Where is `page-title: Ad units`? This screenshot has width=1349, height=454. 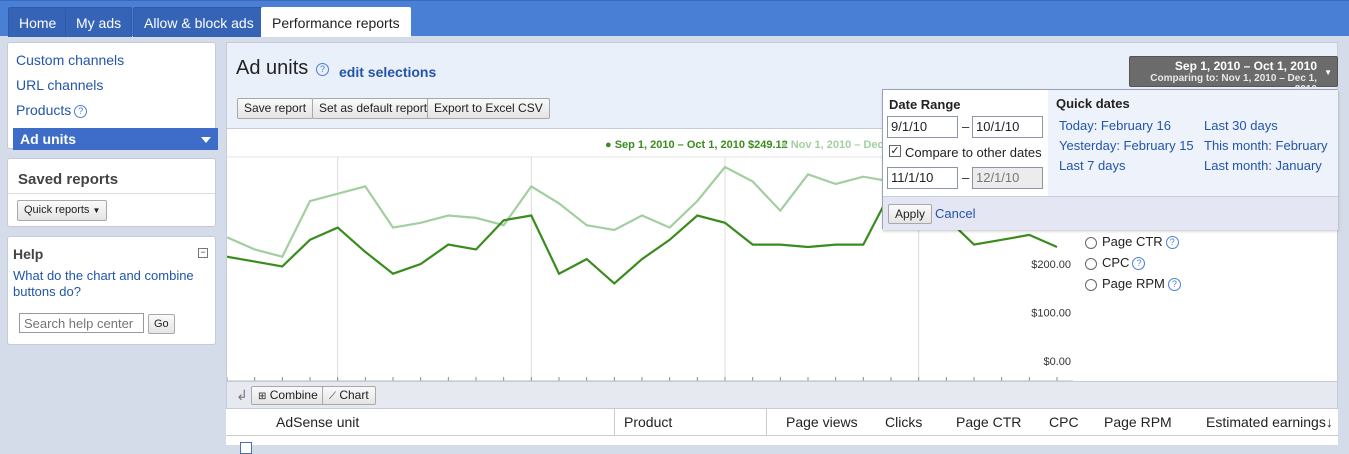
page-title: Ad units is located at coordinates (272, 68).